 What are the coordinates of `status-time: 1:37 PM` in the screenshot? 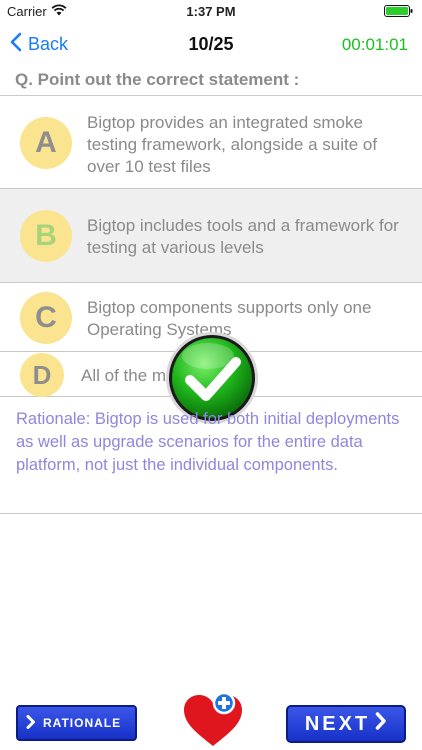 It's located at (211, 11).